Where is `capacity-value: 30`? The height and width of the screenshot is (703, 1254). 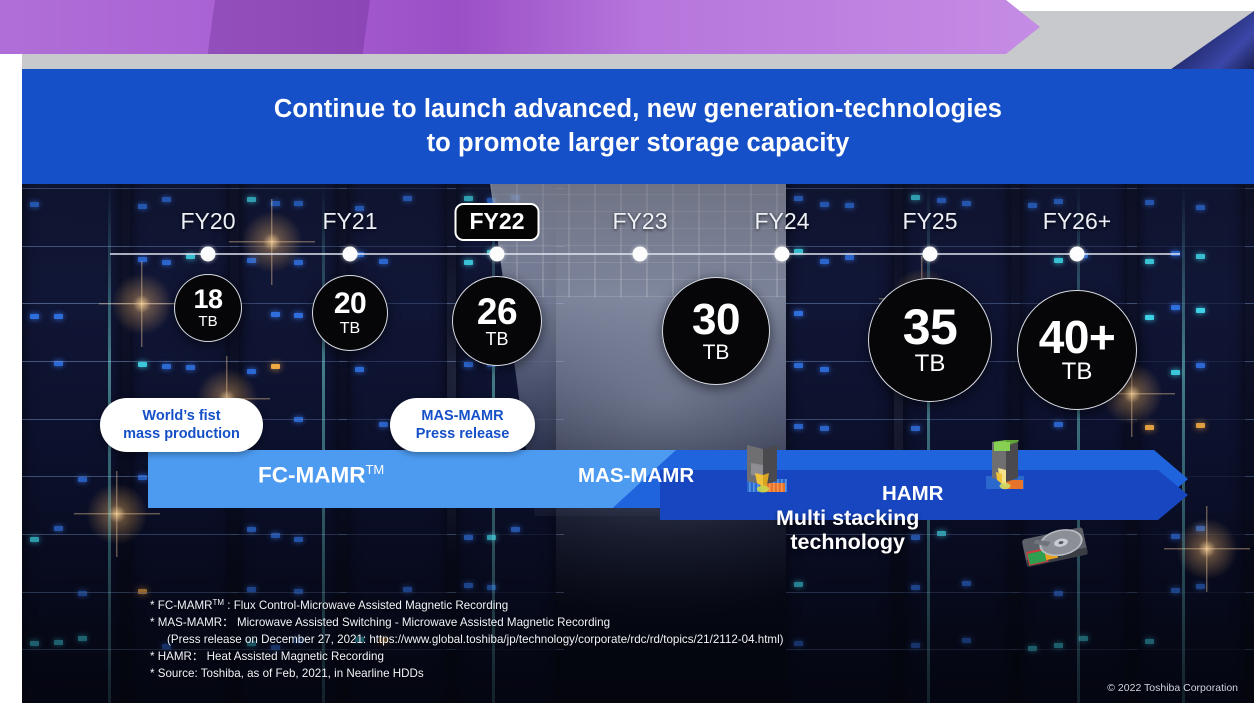 capacity-value: 30 is located at coordinates (716, 320).